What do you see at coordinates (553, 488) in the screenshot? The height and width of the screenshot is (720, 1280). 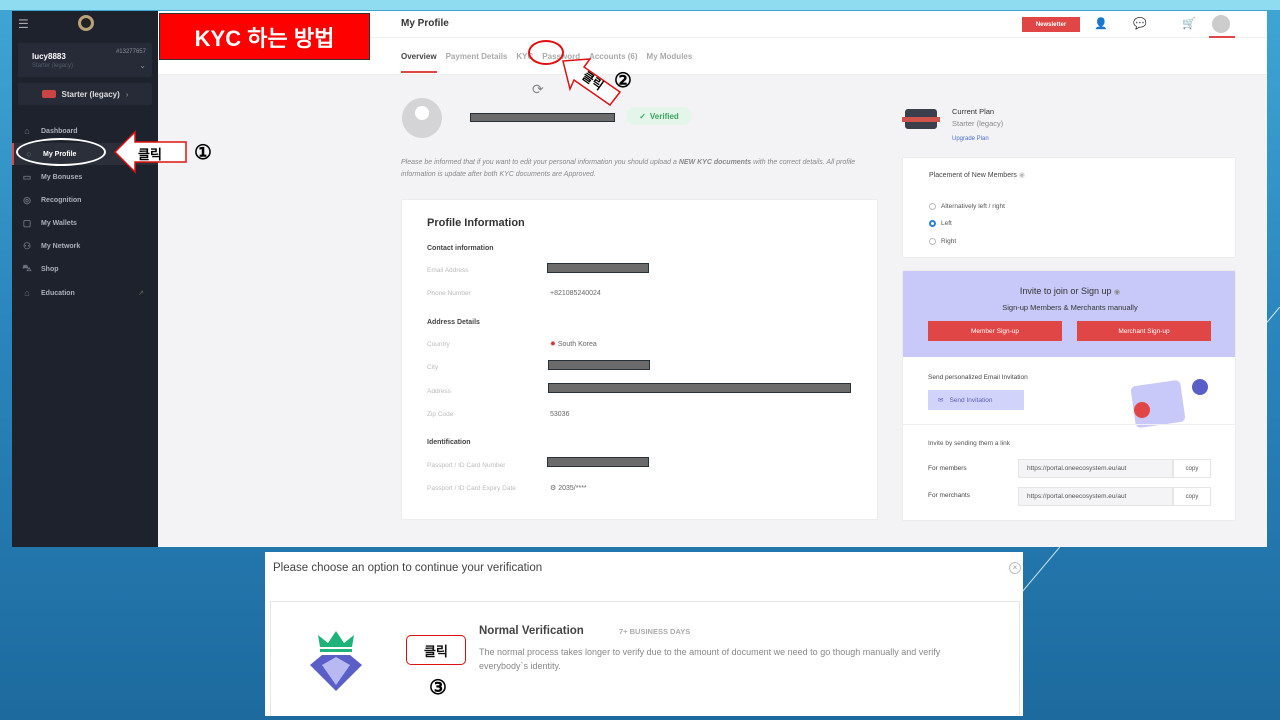 I see `calendar-icon: ⚙` at bounding box center [553, 488].